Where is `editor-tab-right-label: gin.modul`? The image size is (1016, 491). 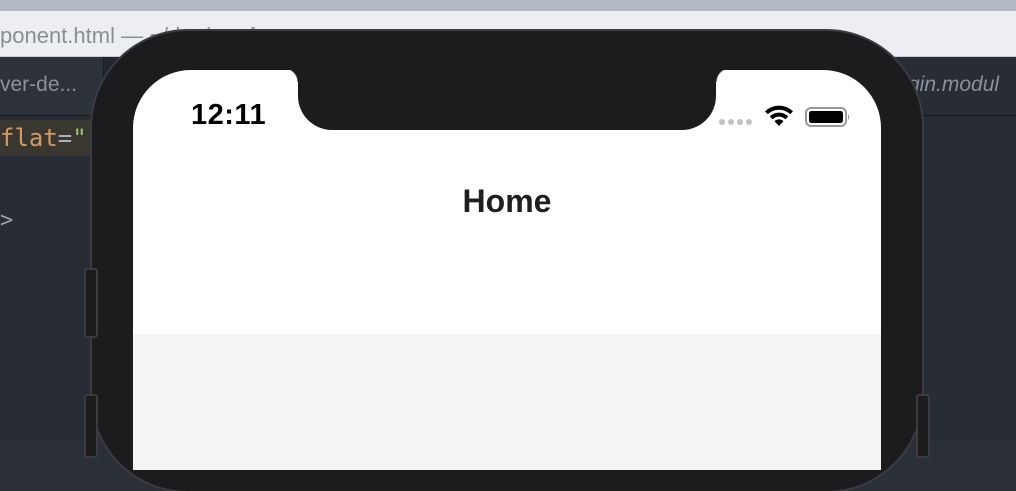
editor-tab-right-label: gin.modul is located at coordinates (954, 84).